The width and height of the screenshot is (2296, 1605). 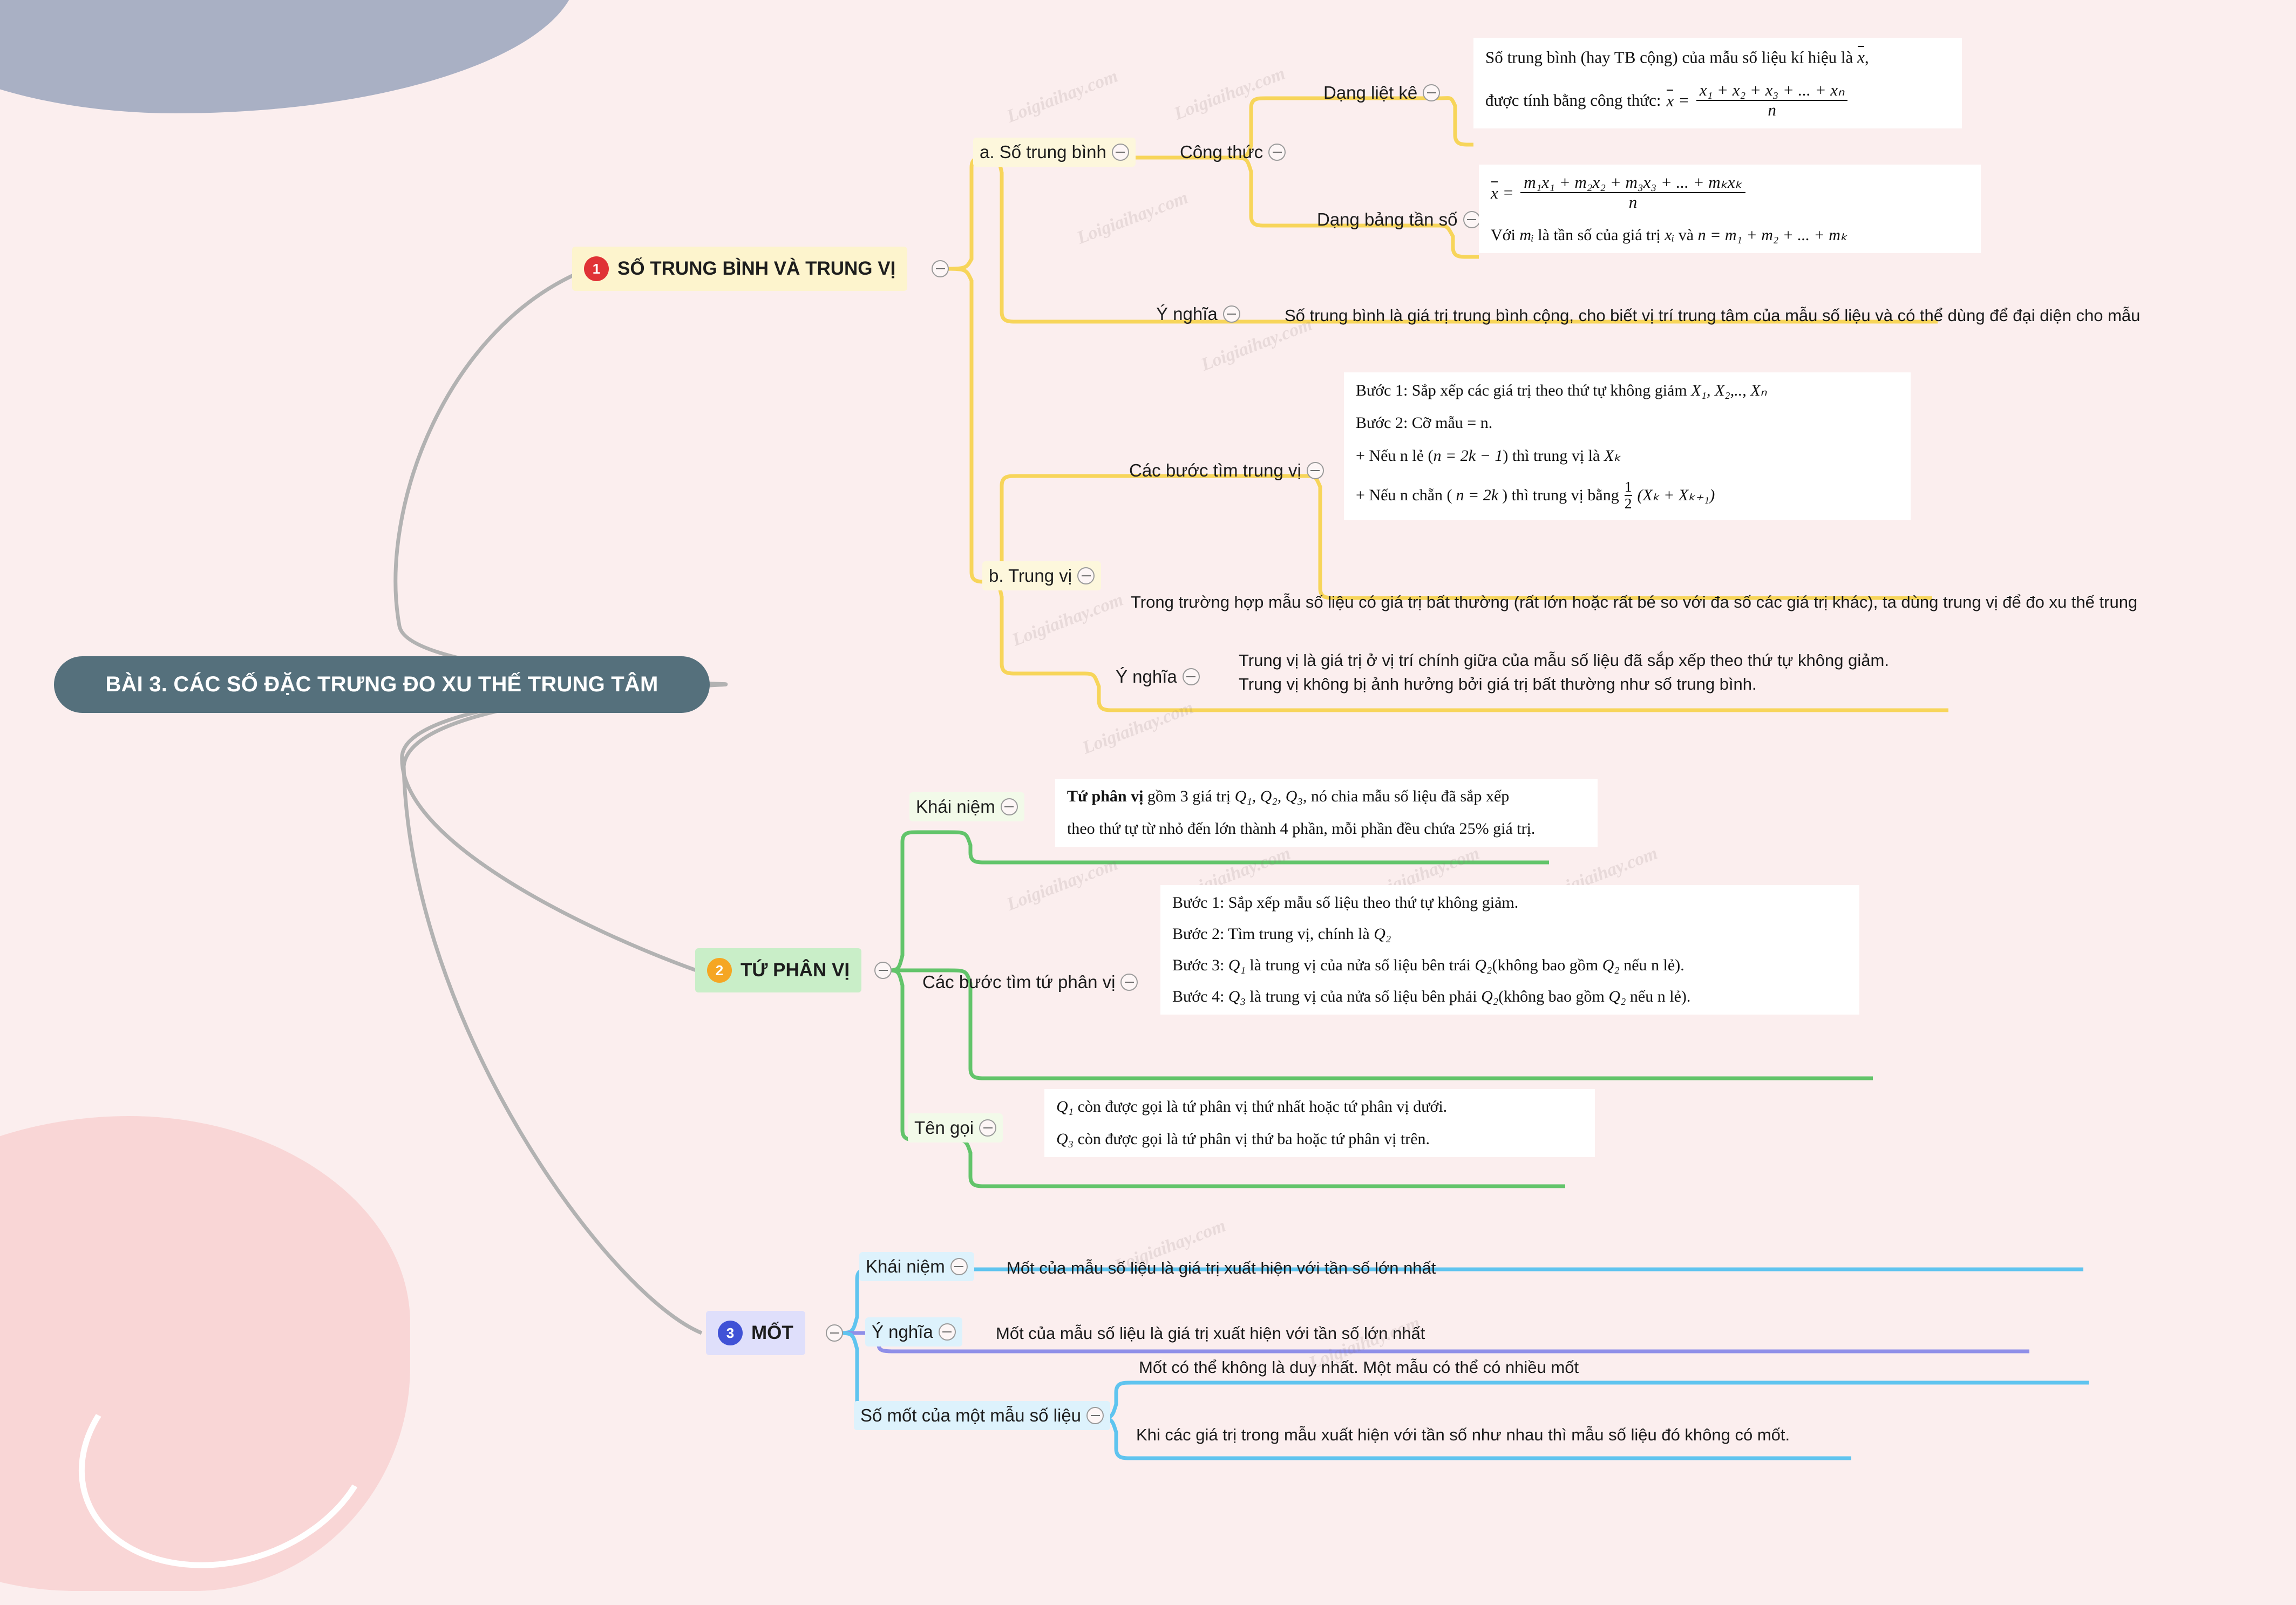 What do you see at coordinates (1277, 152) in the screenshot?
I see `collapse-toggle-cong-thuc` at bounding box center [1277, 152].